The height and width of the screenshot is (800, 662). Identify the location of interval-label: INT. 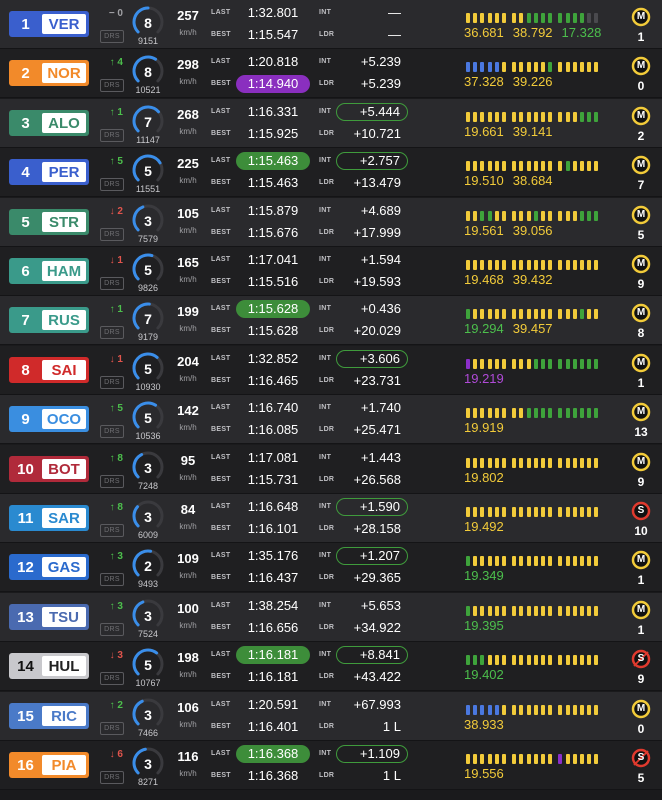
(325, 407).